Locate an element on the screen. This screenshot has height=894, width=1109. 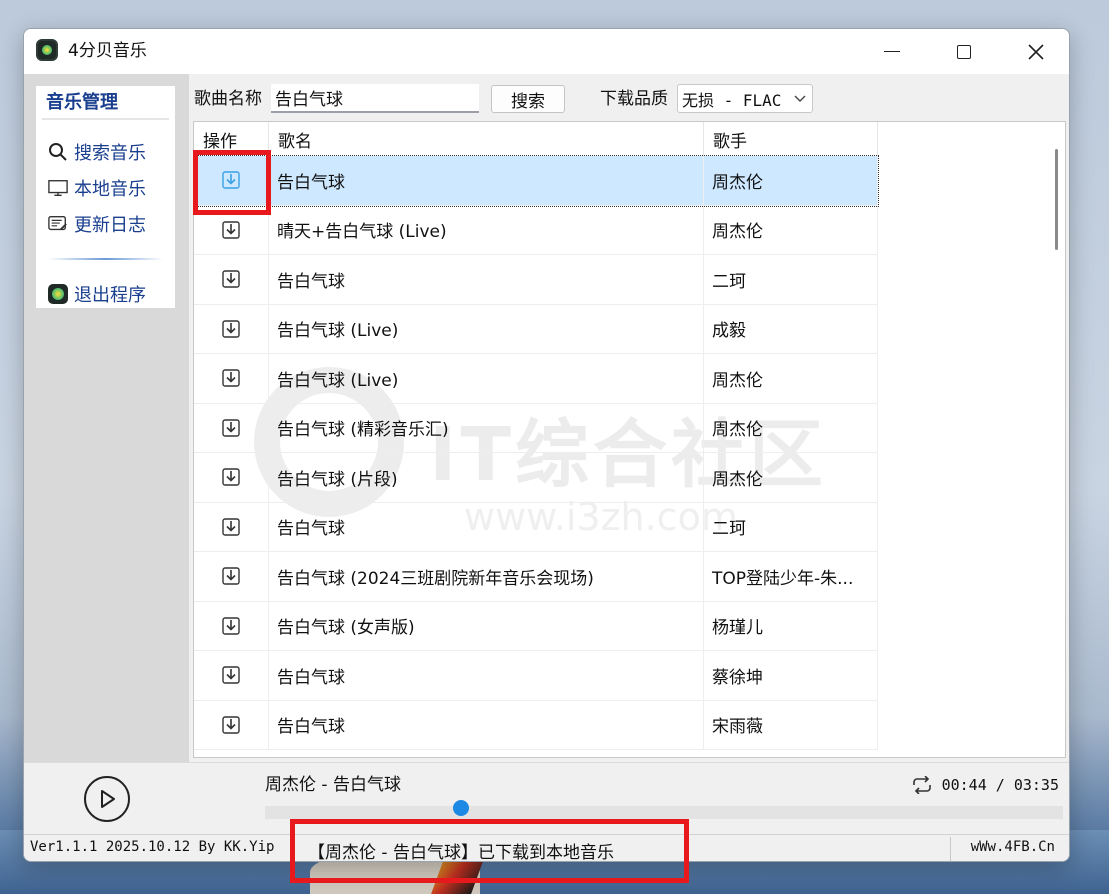
exit-app-icon is located at coordinates (58, 294).